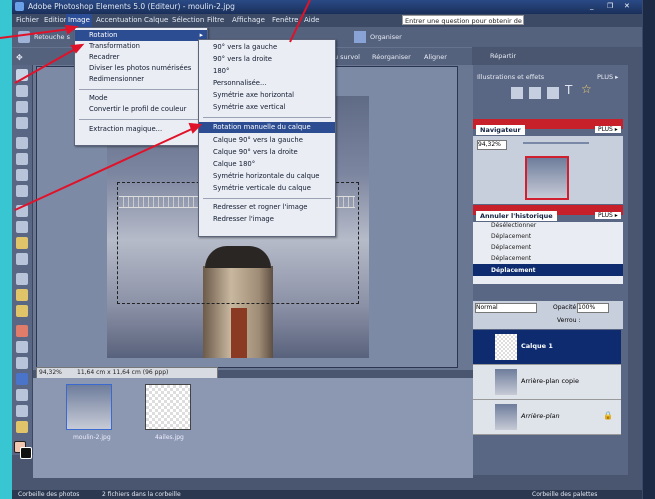 This screenshot has width=655, height=499. Describe the element at coordinates (46, 65) in the screenshot. I see `arrow-to-rotation` at that location.